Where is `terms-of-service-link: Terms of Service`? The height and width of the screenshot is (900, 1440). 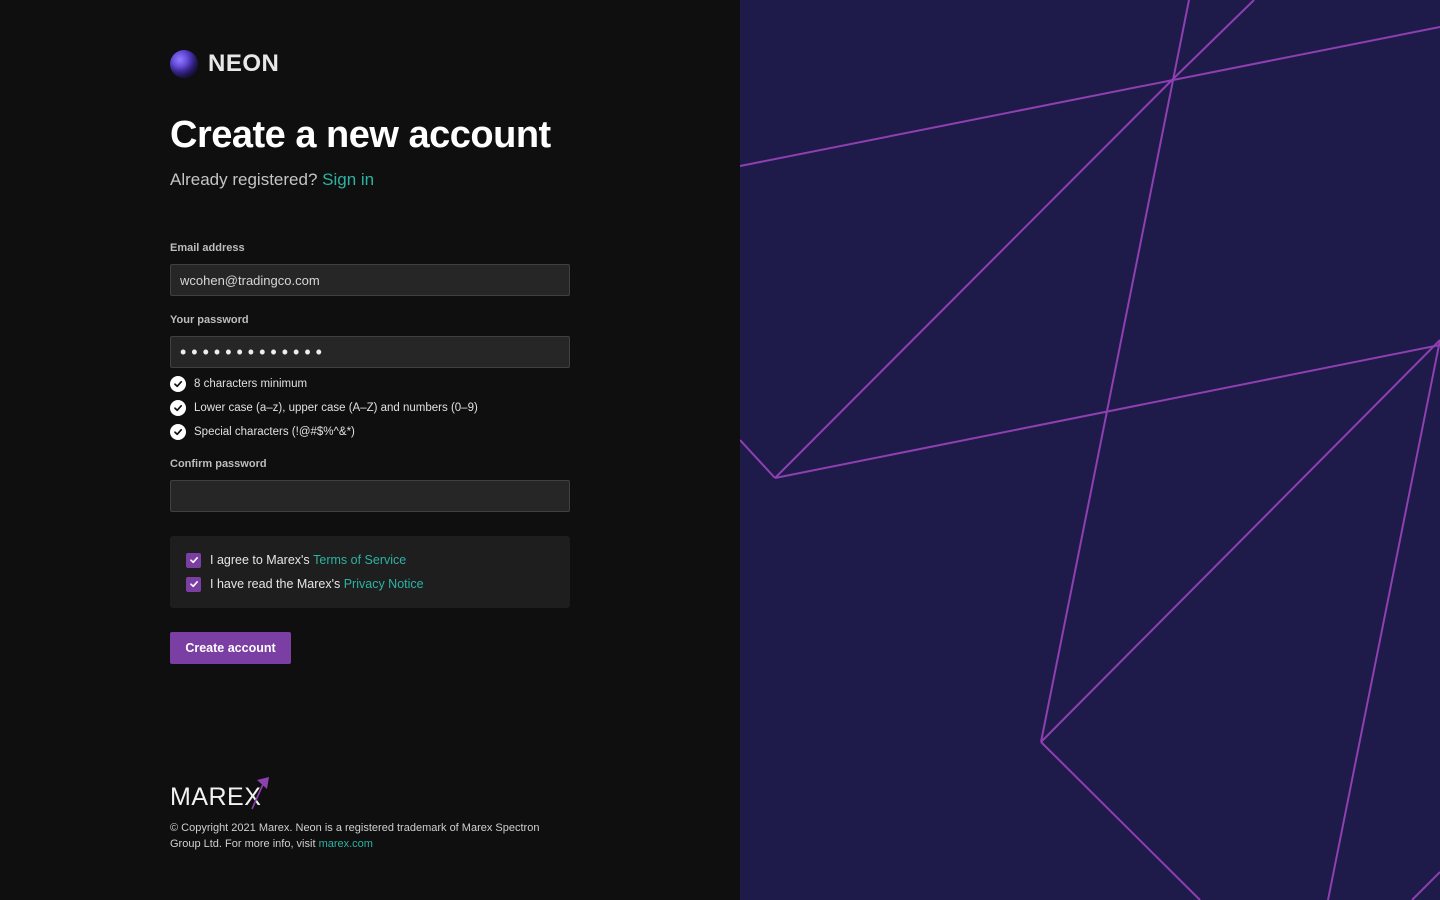 terms-of-service-link: Terms of Service is located at coordinates (359, 560).